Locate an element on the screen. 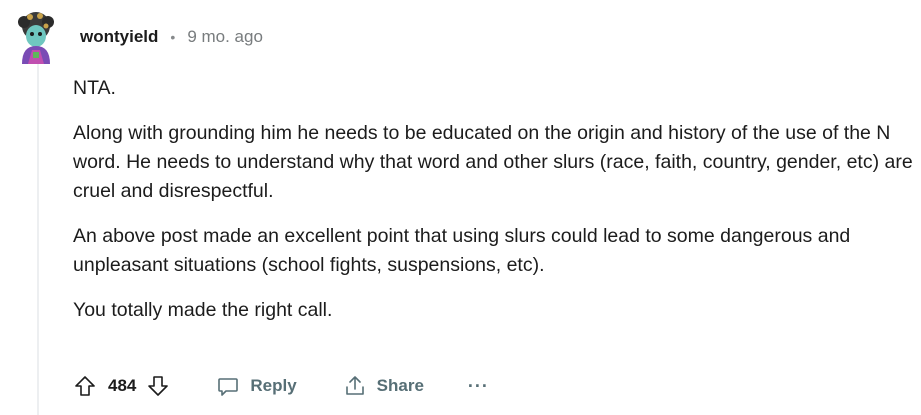  share-button: Share is located at coordinates (383, 386).